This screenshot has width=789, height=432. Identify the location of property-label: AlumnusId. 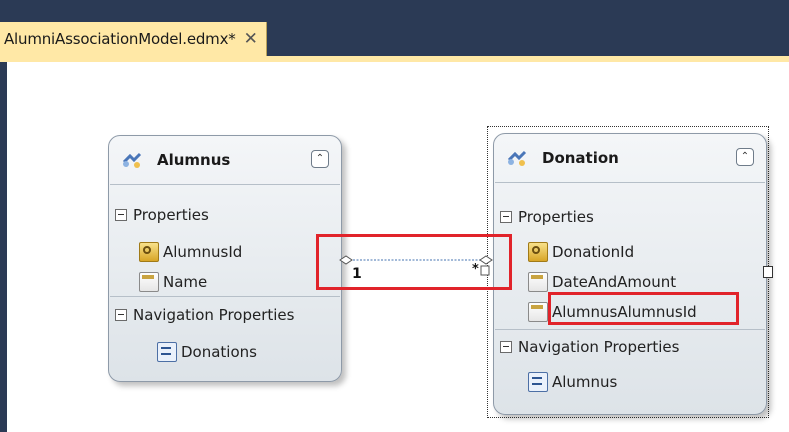
(203, 252).